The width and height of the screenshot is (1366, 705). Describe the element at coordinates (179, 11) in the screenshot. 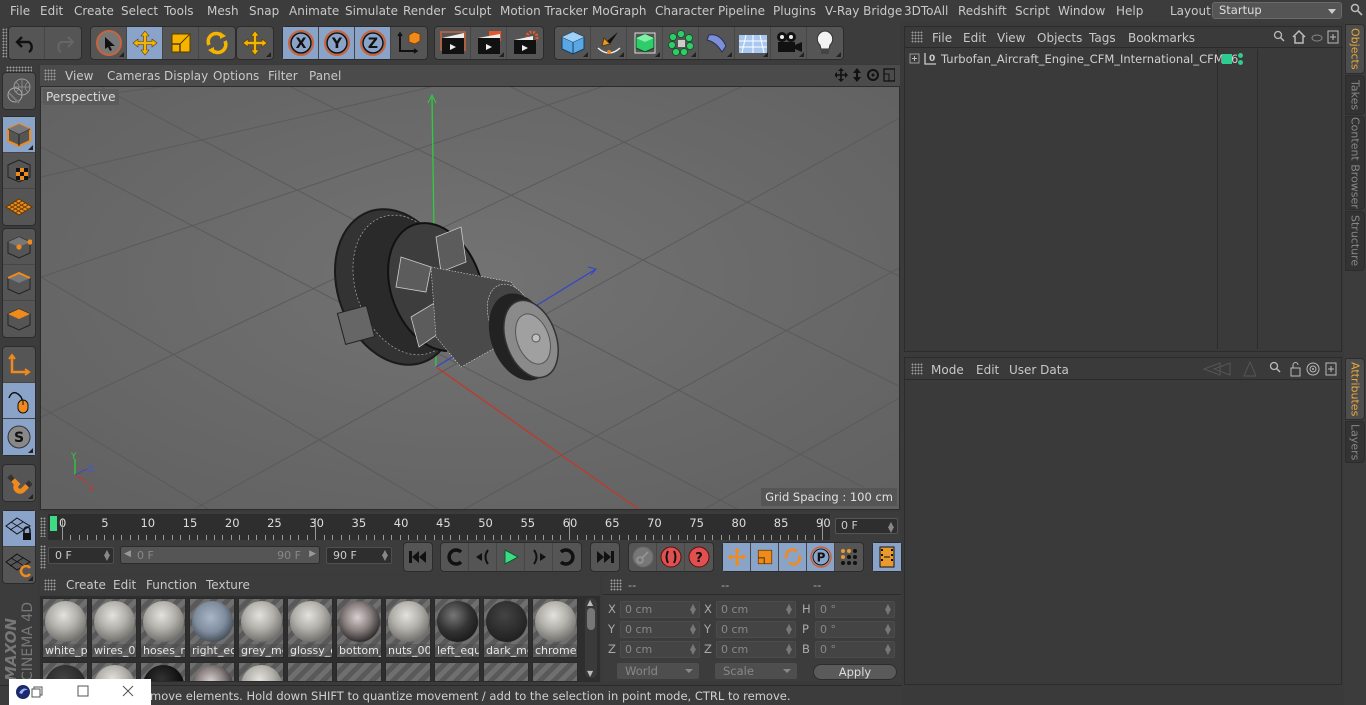

I see `menu-tools: Tools` at that location.